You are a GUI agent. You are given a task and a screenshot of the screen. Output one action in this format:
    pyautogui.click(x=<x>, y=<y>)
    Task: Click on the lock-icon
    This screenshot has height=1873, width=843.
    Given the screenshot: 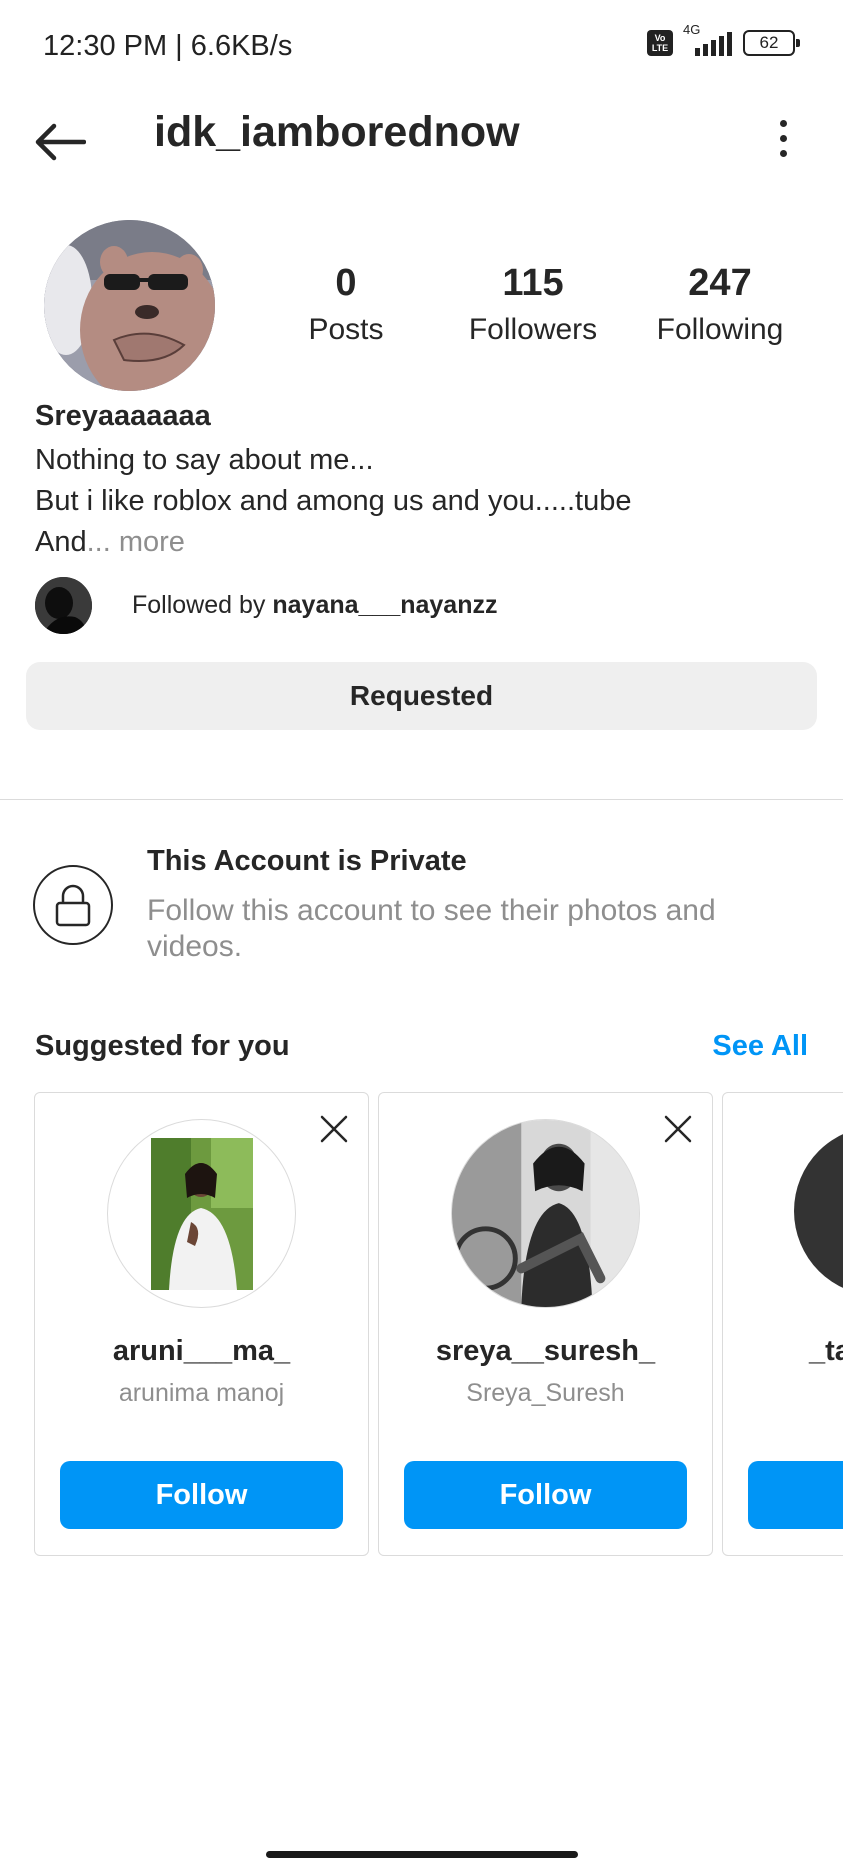 What is the action you would take?
    pyautogui.click(x=73, y=905)
    